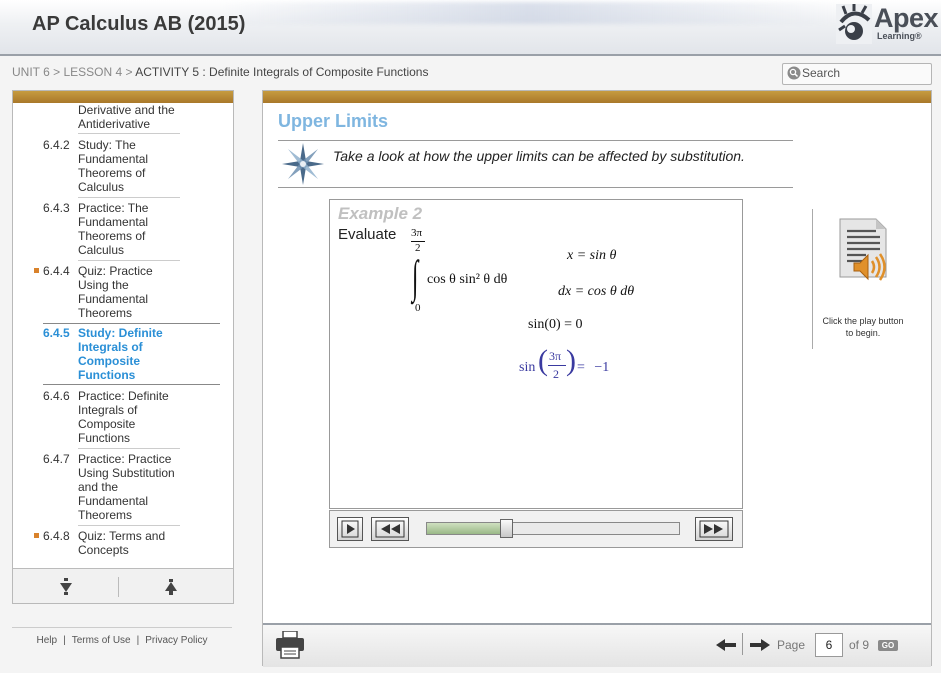  Describe the element at coordinates (47, 640) in the screenshot. I see `help-link: Help` at that location.